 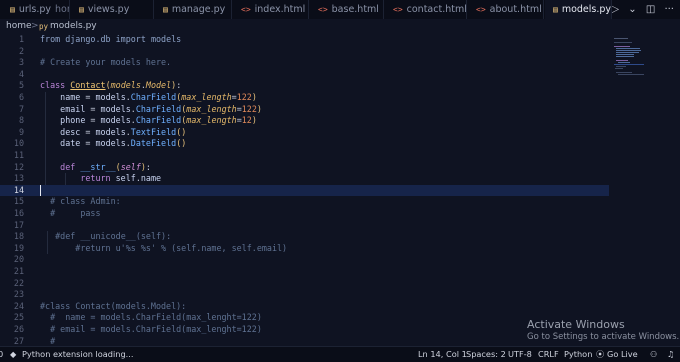 What do you see at coordinates (586, 9) in the screenshot?
I see `tab-label: models.py` at bounding box center [586, 9].